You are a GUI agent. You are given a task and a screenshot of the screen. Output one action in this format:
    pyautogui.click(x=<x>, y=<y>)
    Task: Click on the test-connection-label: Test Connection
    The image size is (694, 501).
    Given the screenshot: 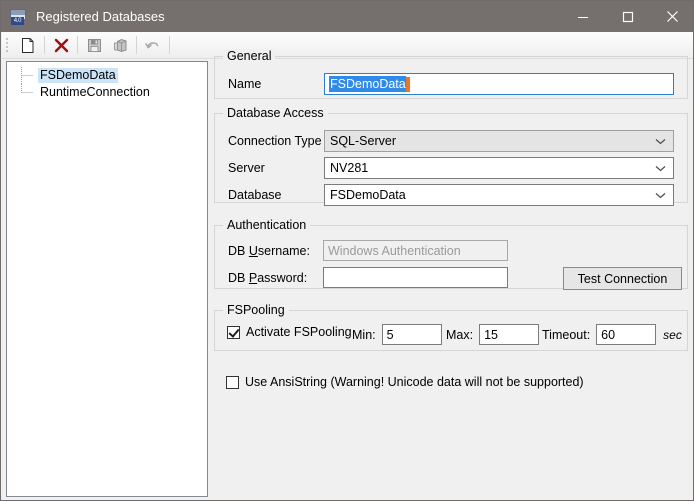 What is the action you would take?
    pyautogui.click(x=622, y=278)
    